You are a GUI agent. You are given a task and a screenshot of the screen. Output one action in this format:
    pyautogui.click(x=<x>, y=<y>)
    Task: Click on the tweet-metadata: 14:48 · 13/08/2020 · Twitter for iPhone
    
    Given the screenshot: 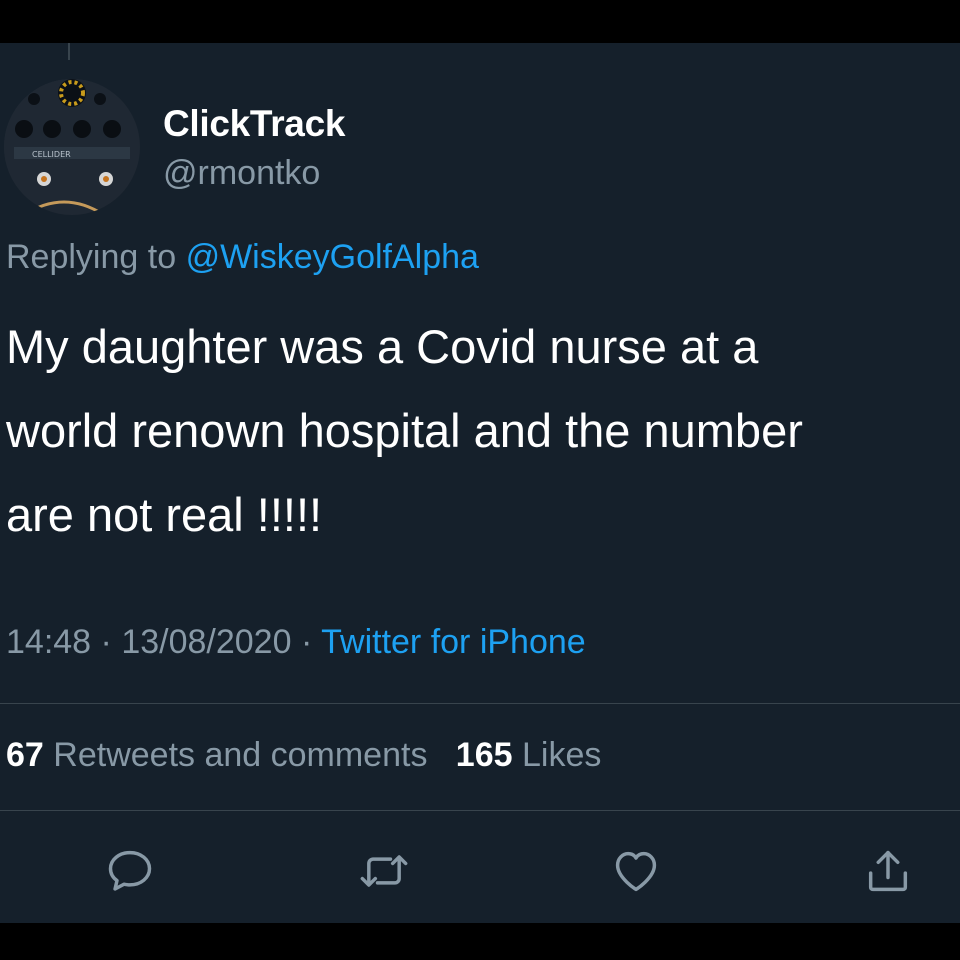 What is the action you would take?
    pyautogui.click(x=296, y=642)
    